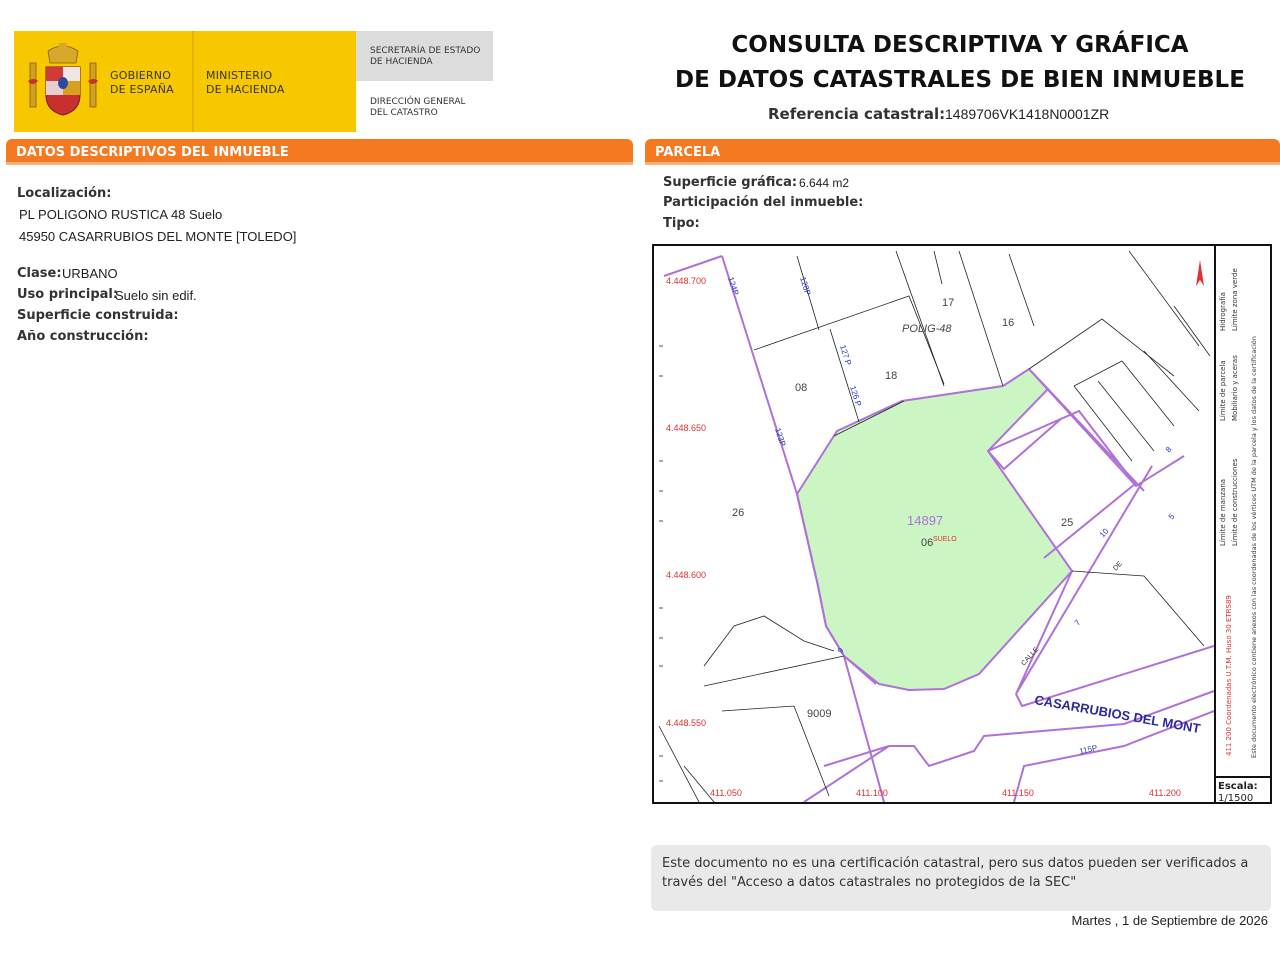 The height and width of the screenshot is (960, 1280). What do you see at coordinates (948, 303) in the screenshot?
I see `parcel-label-17: 17` at bounding box center [948, 303].